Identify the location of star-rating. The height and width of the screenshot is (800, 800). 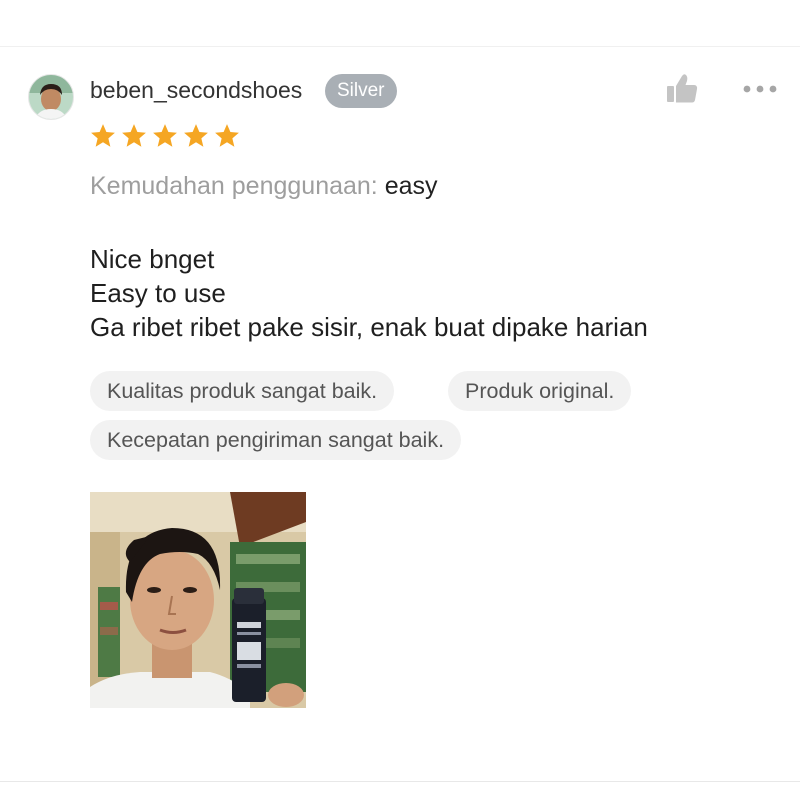
(166, 136).